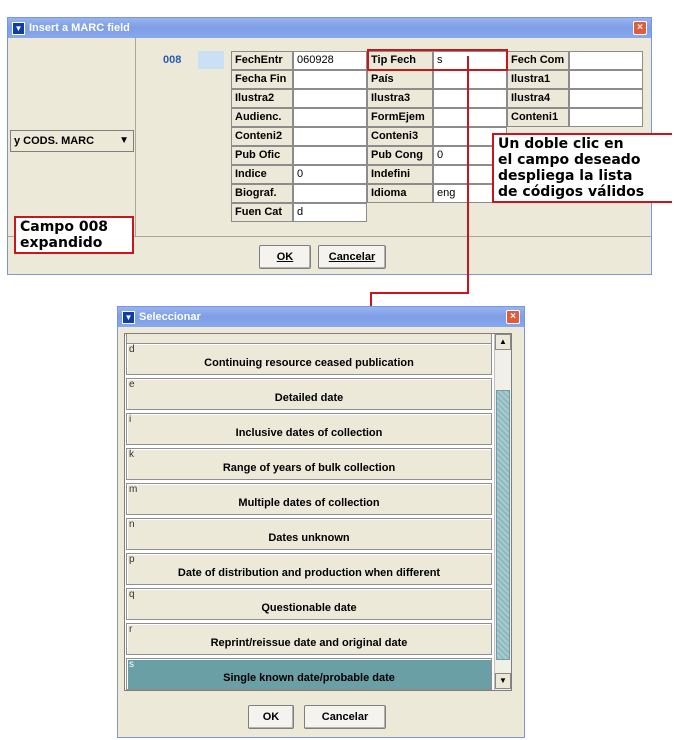 This screenshot has height=740, width=674. What do you see at coordinates (400, 79) in the screenshot?
I see `label-pais: País` at bounding box center [400, 79].